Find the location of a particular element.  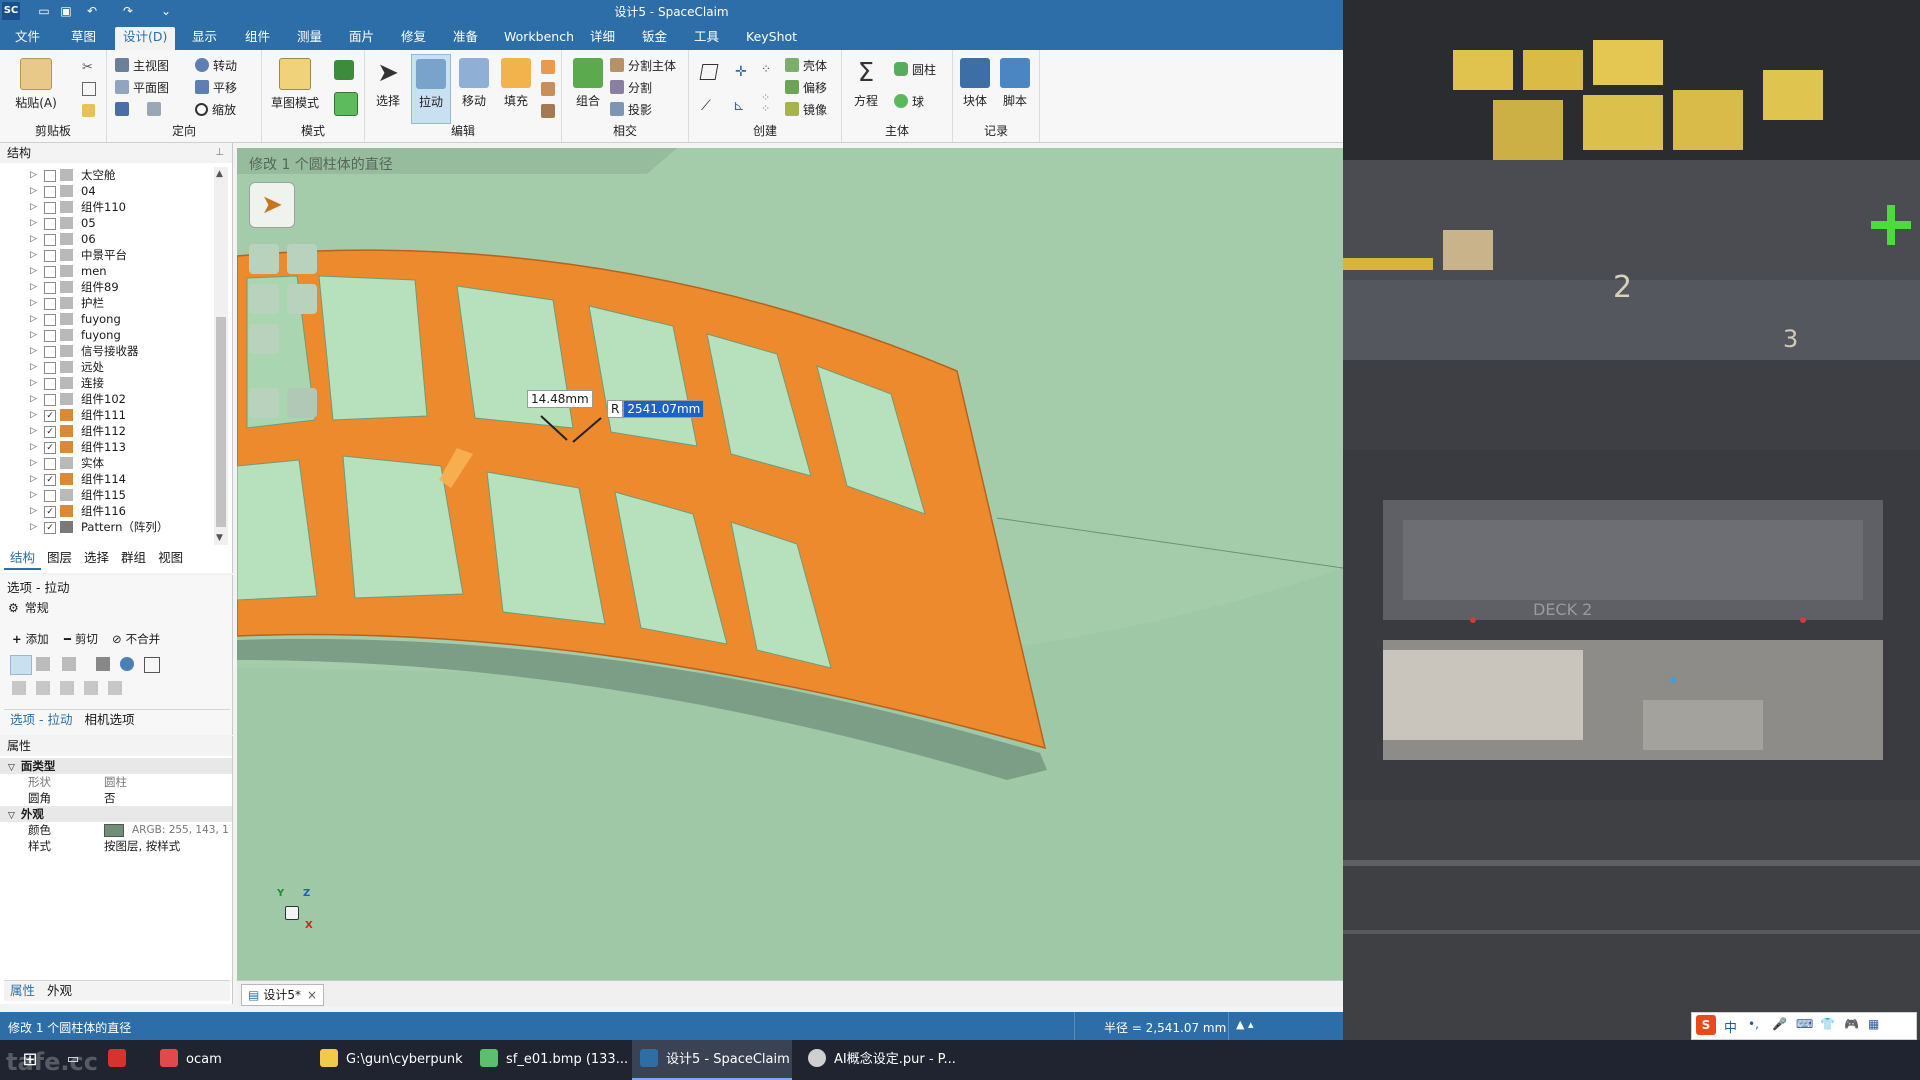

menu-detail: 详细 is located at coordinates (602, 37).